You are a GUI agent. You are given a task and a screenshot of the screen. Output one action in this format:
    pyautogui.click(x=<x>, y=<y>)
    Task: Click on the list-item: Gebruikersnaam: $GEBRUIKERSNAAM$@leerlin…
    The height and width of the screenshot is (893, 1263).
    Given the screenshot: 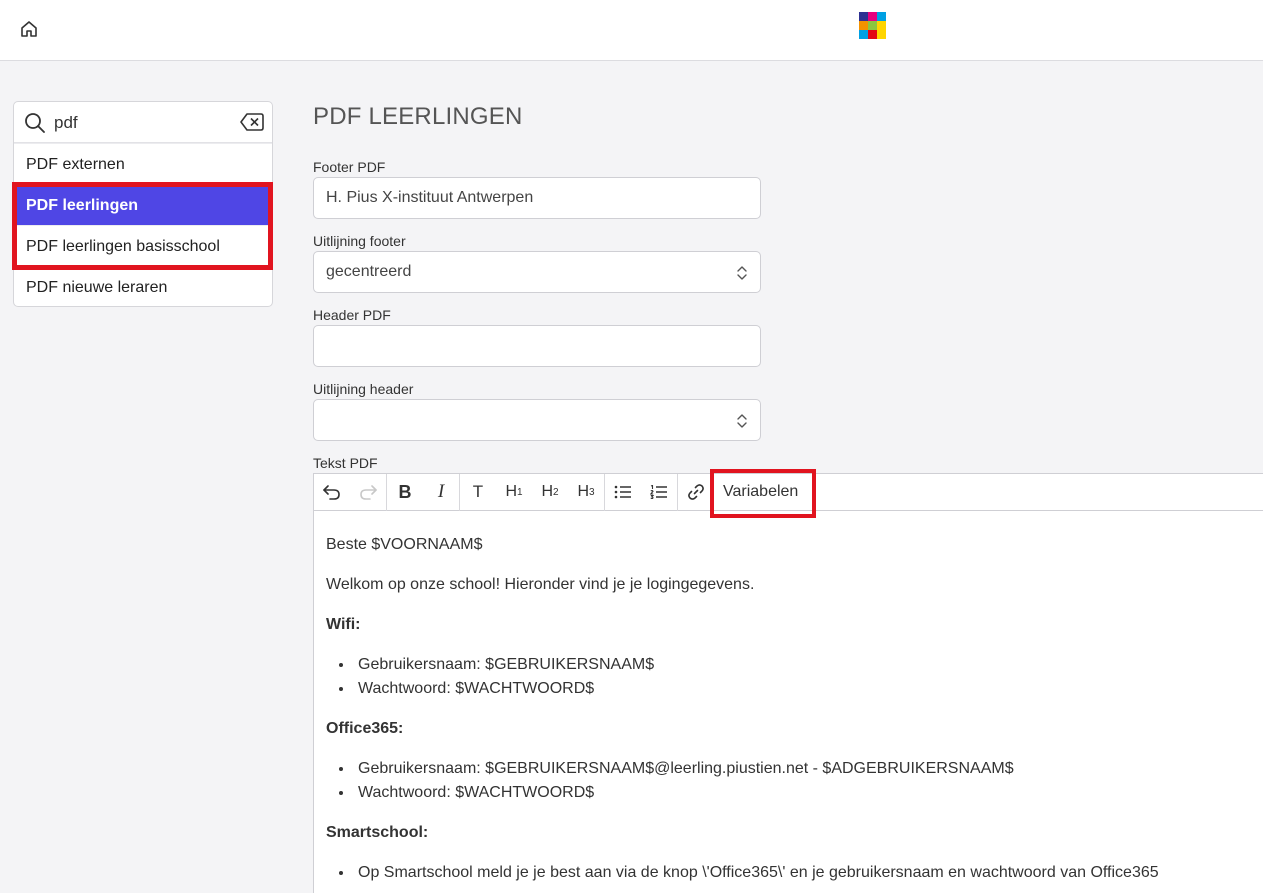 What is the action you would take?
    pyautogui.click(x=807, y=769)
    